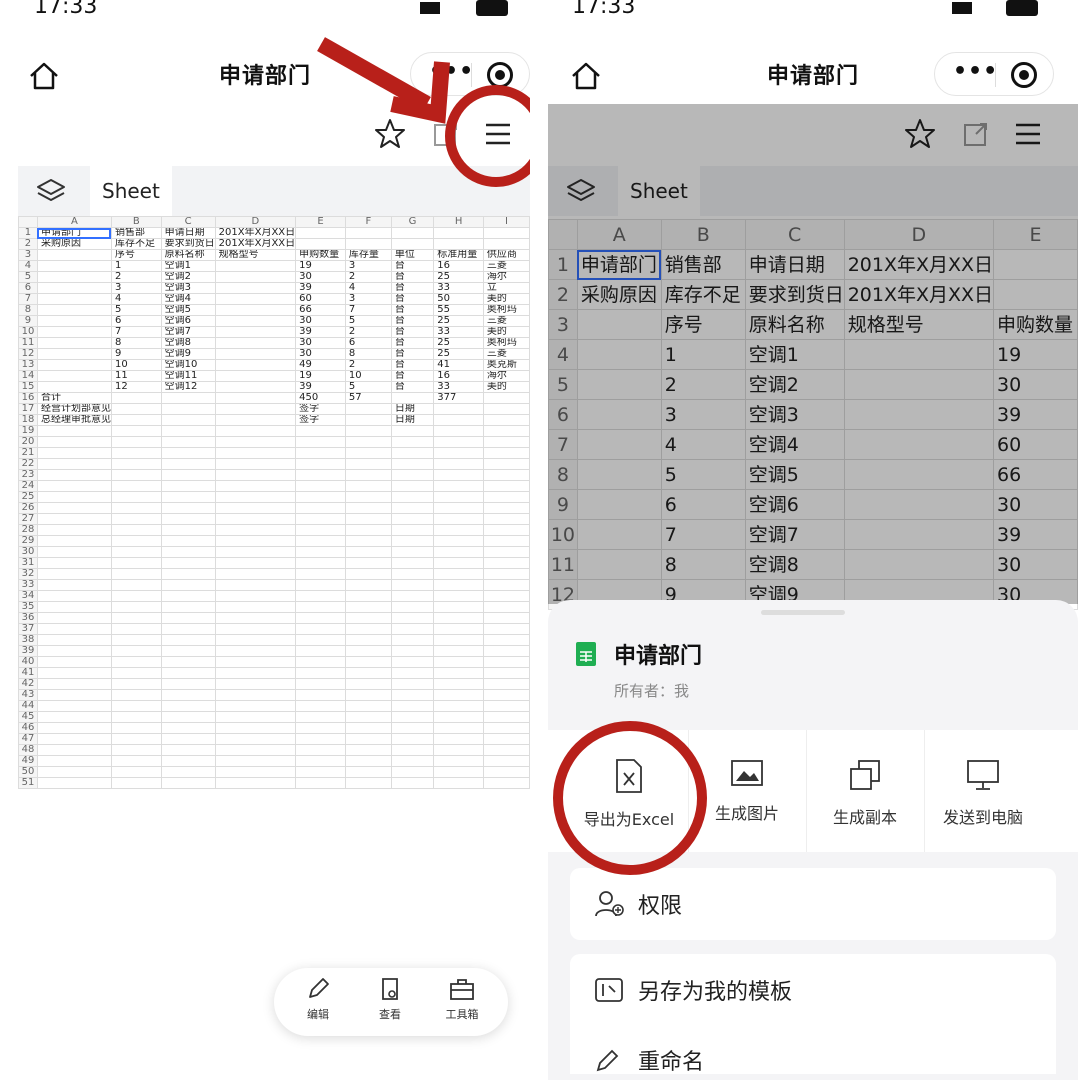 The height and width of the screenshot is (1080, 1080). I want to click on row-number: 33, so click(28, 585).